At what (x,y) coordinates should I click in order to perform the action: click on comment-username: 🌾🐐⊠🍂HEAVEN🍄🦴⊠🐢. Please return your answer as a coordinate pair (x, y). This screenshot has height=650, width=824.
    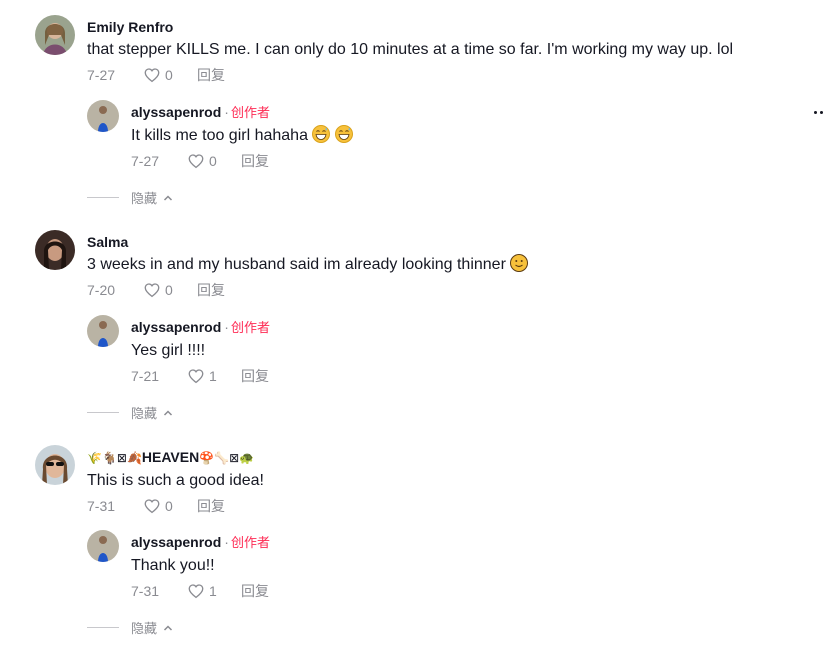
    Looking at the image, I should click on (175, 457).